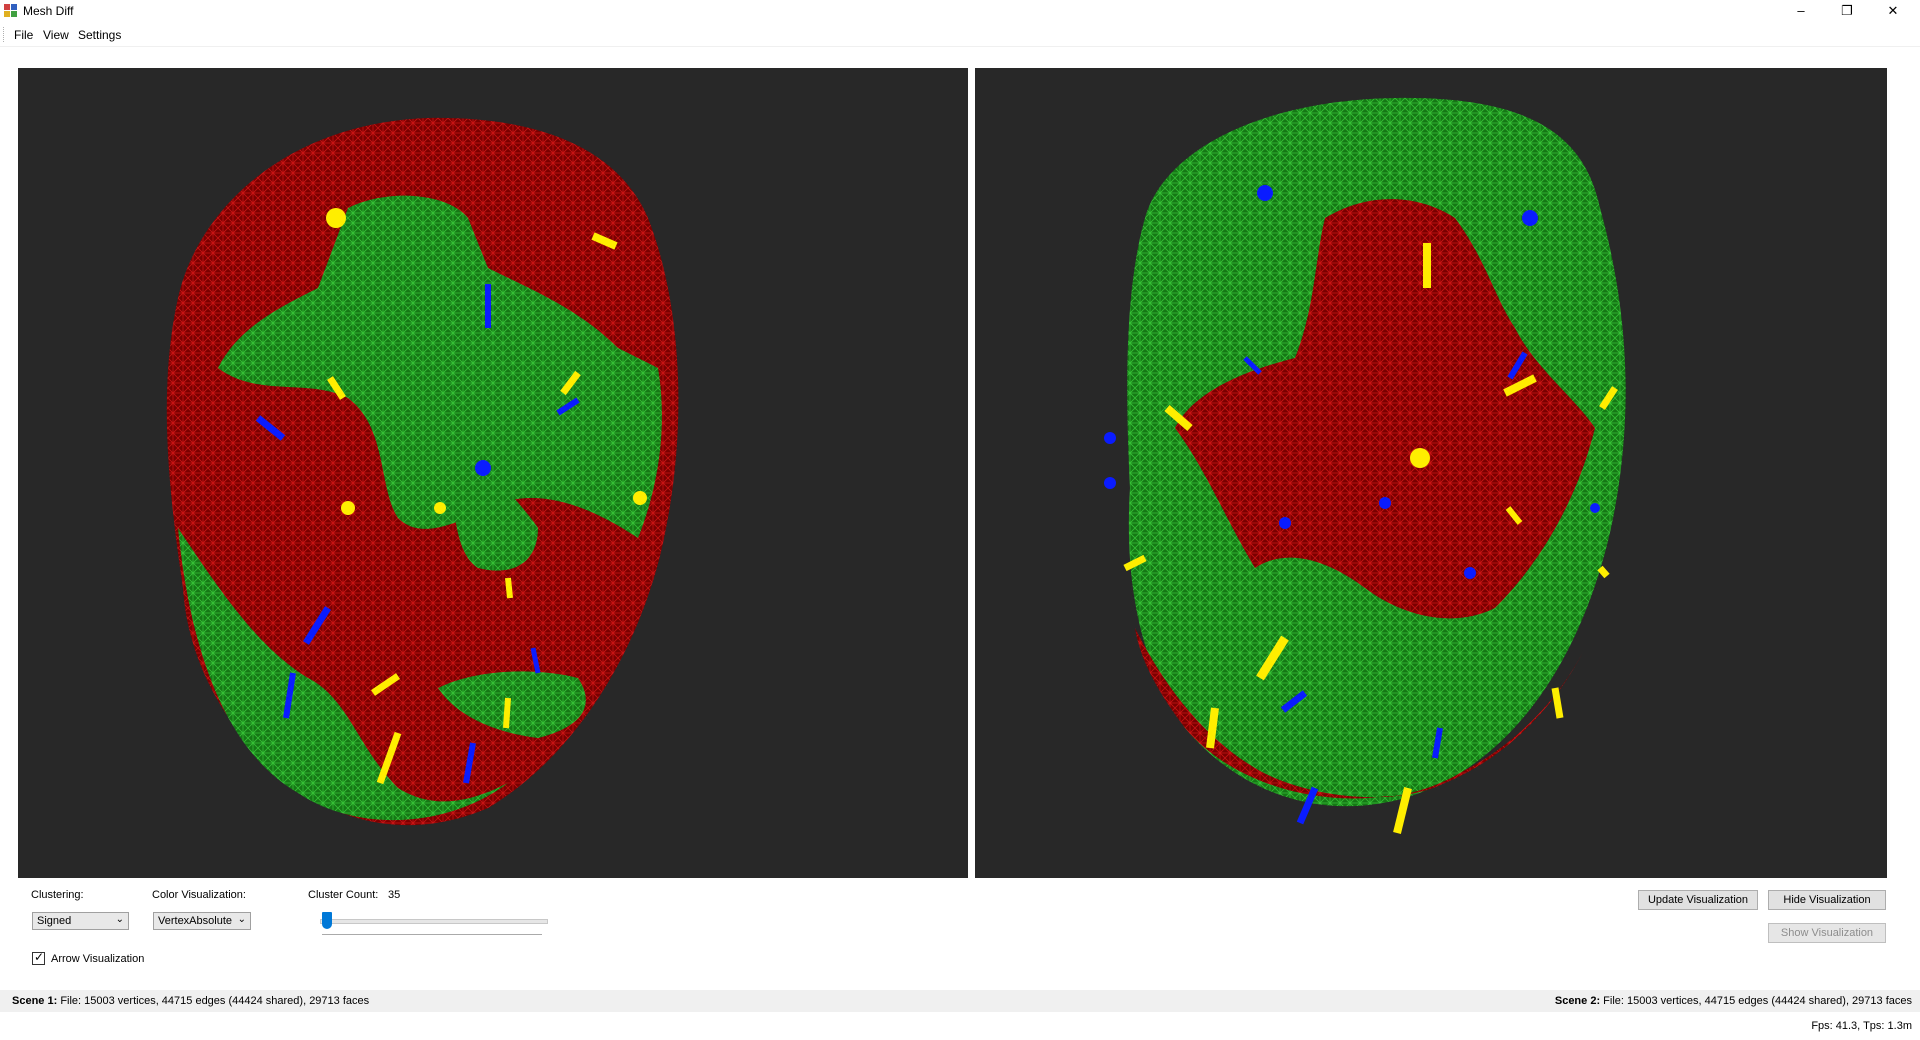 The width and height of the screenshot is (1920, 1040). I want to click on clustering-label: Clustering:, so click(57, 895).